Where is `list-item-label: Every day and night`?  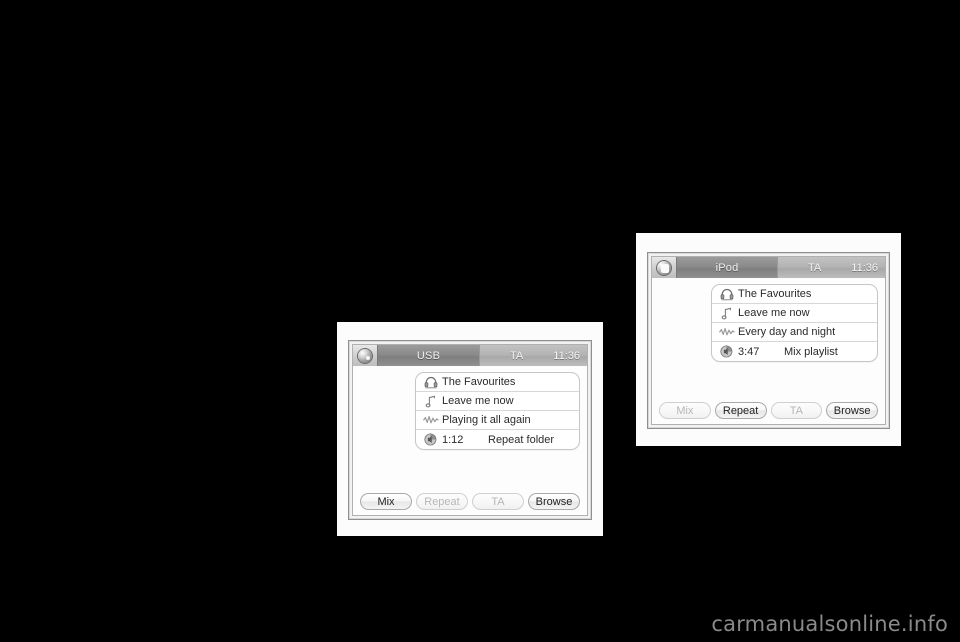
list-item-label: Every day and night is located at coordinates (787, 332).